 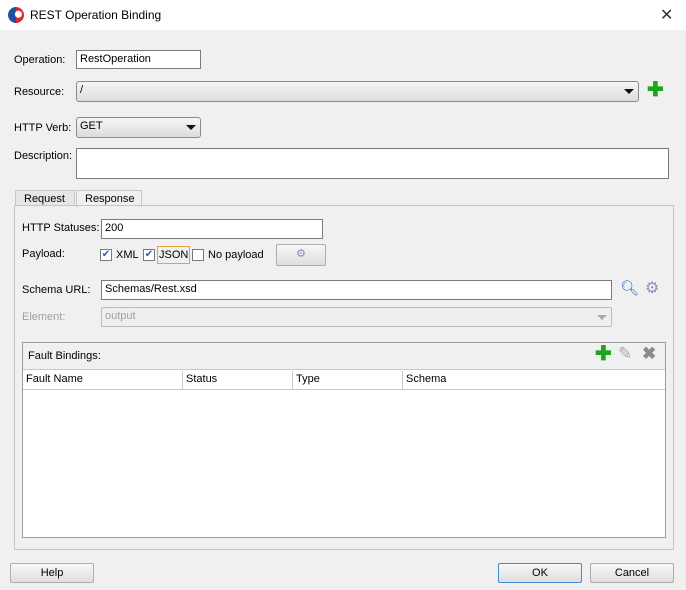 I want to click on json-checkbox: ✔, so click(x=149, y=255).